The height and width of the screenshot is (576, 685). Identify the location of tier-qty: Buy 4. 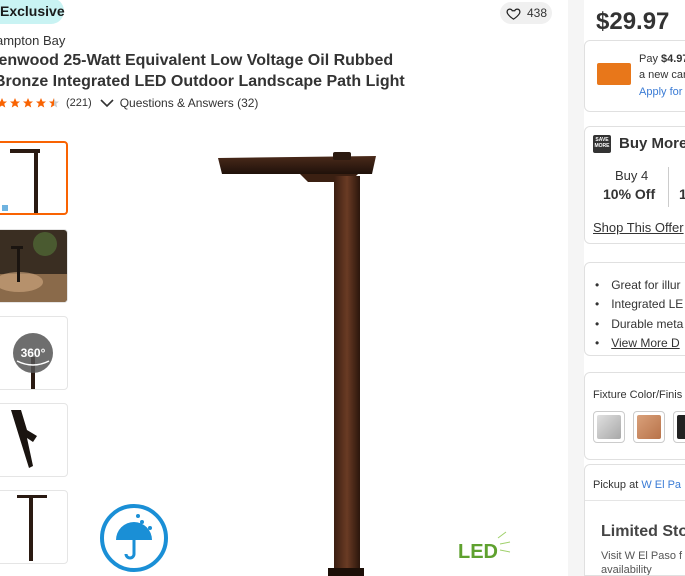
(632, 175).